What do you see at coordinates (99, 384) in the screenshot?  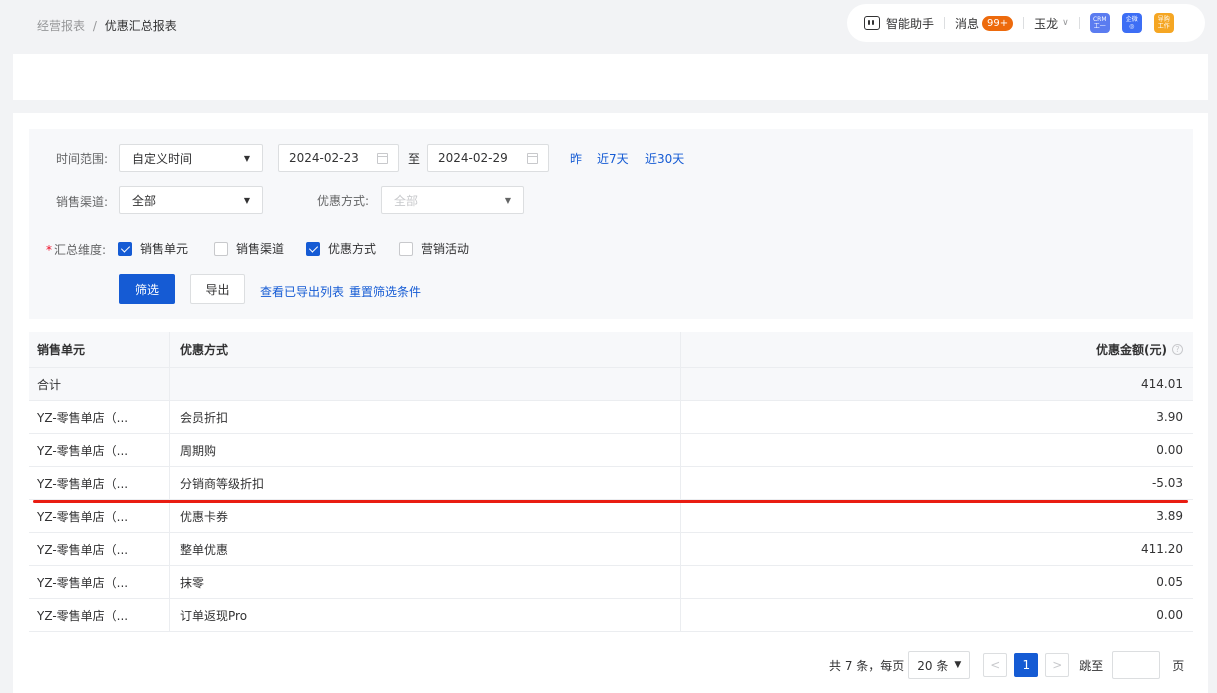 I see `total-label: 合计` at bounding box center [99, 384].